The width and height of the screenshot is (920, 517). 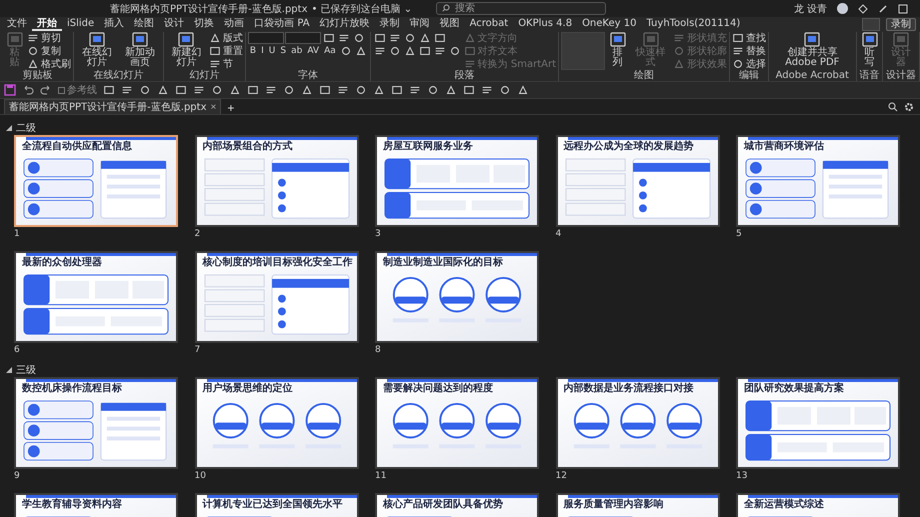 What do you see at coordinates (749, 64) in the screenshot?
I see `ribbon-button: 选择` at bounding box center [749, 64].